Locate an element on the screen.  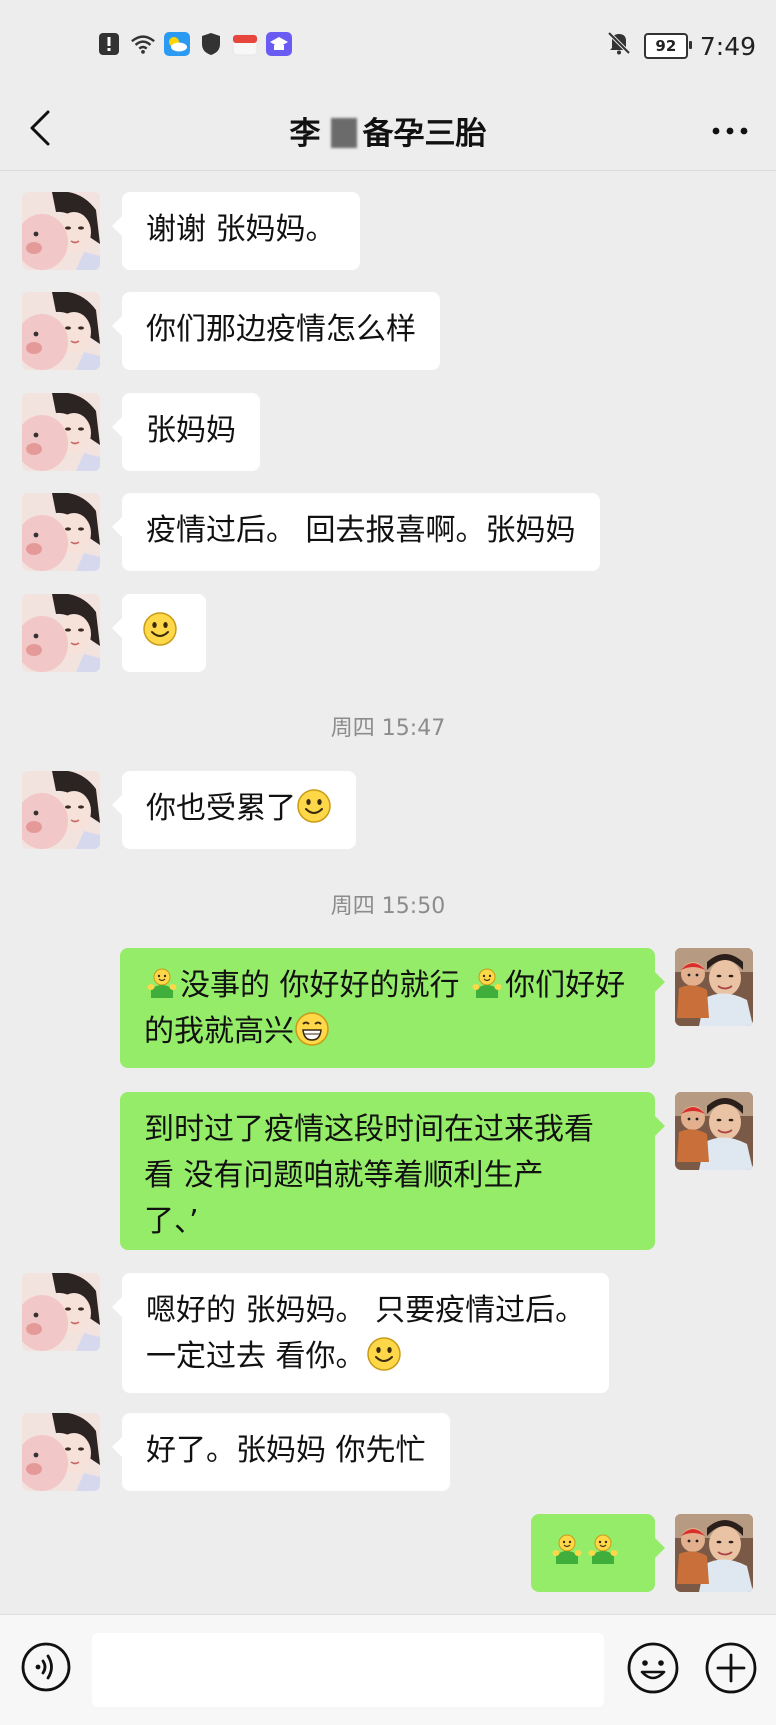
weather-app-icon is located at coordinates (177, 44).